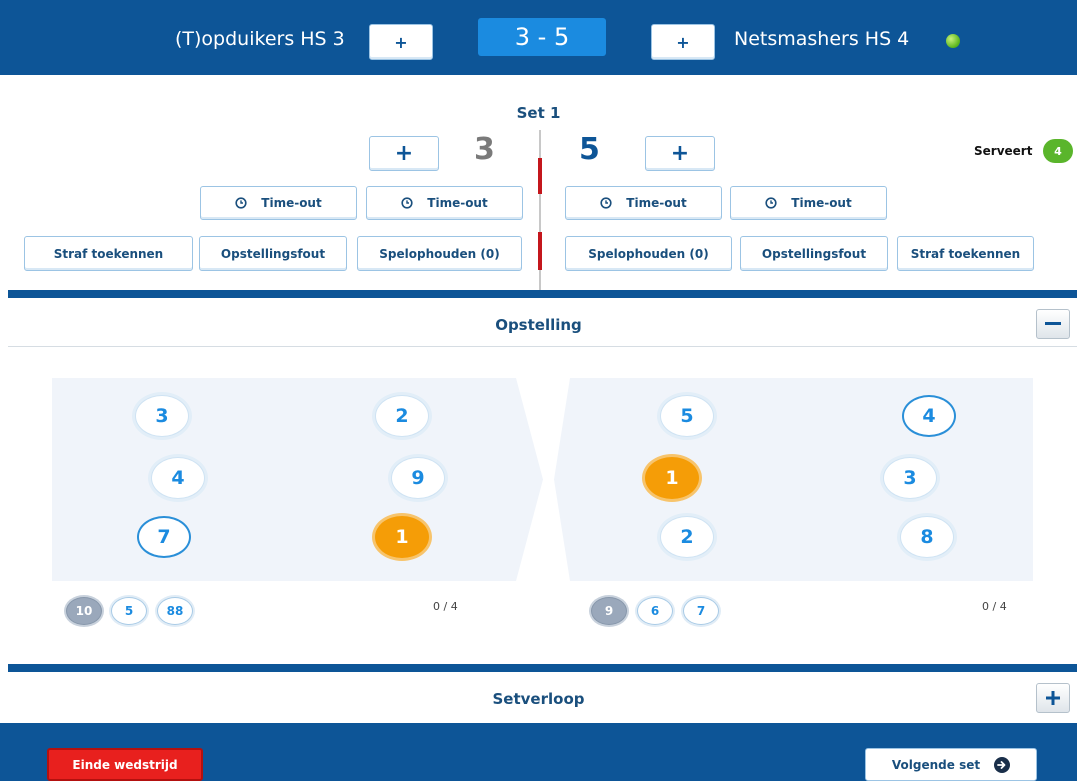 This screenshot has width=1077, height=781. What do you see at coordinates (273, 253) in the screenshot?
I see `home-lineup-error-button: Opstellingsfout` at bounding box center [273, 253].